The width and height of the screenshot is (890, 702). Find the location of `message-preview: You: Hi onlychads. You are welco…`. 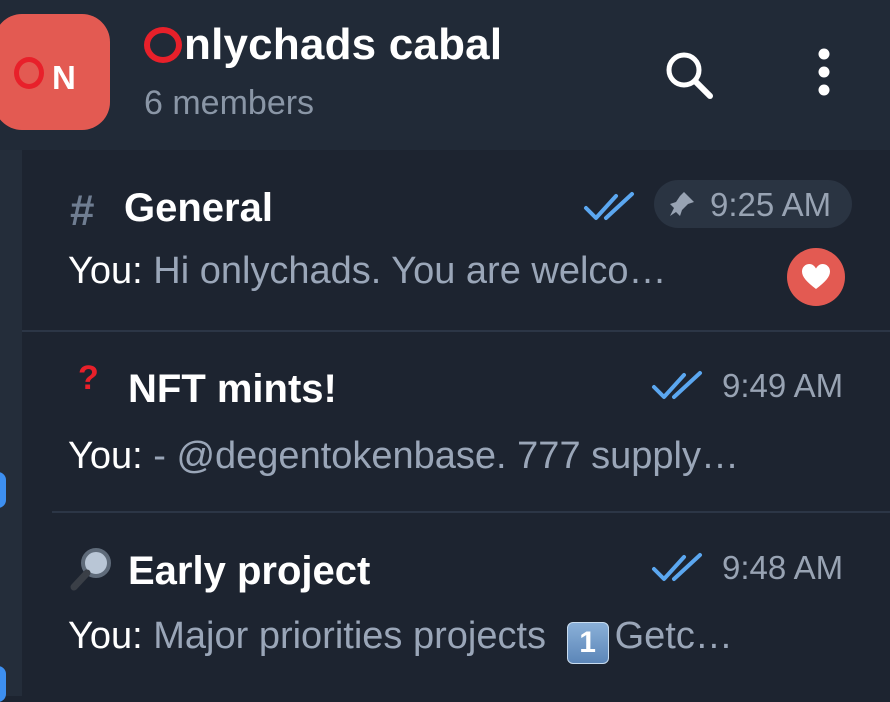

message-preview: You: Hi onlychads. You are welco… is located at coordinates (367, 271).